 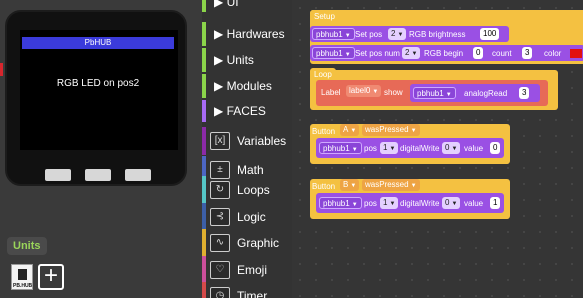 I want to click on category-loops: ↻ Loops, so click(x=247, y=190).